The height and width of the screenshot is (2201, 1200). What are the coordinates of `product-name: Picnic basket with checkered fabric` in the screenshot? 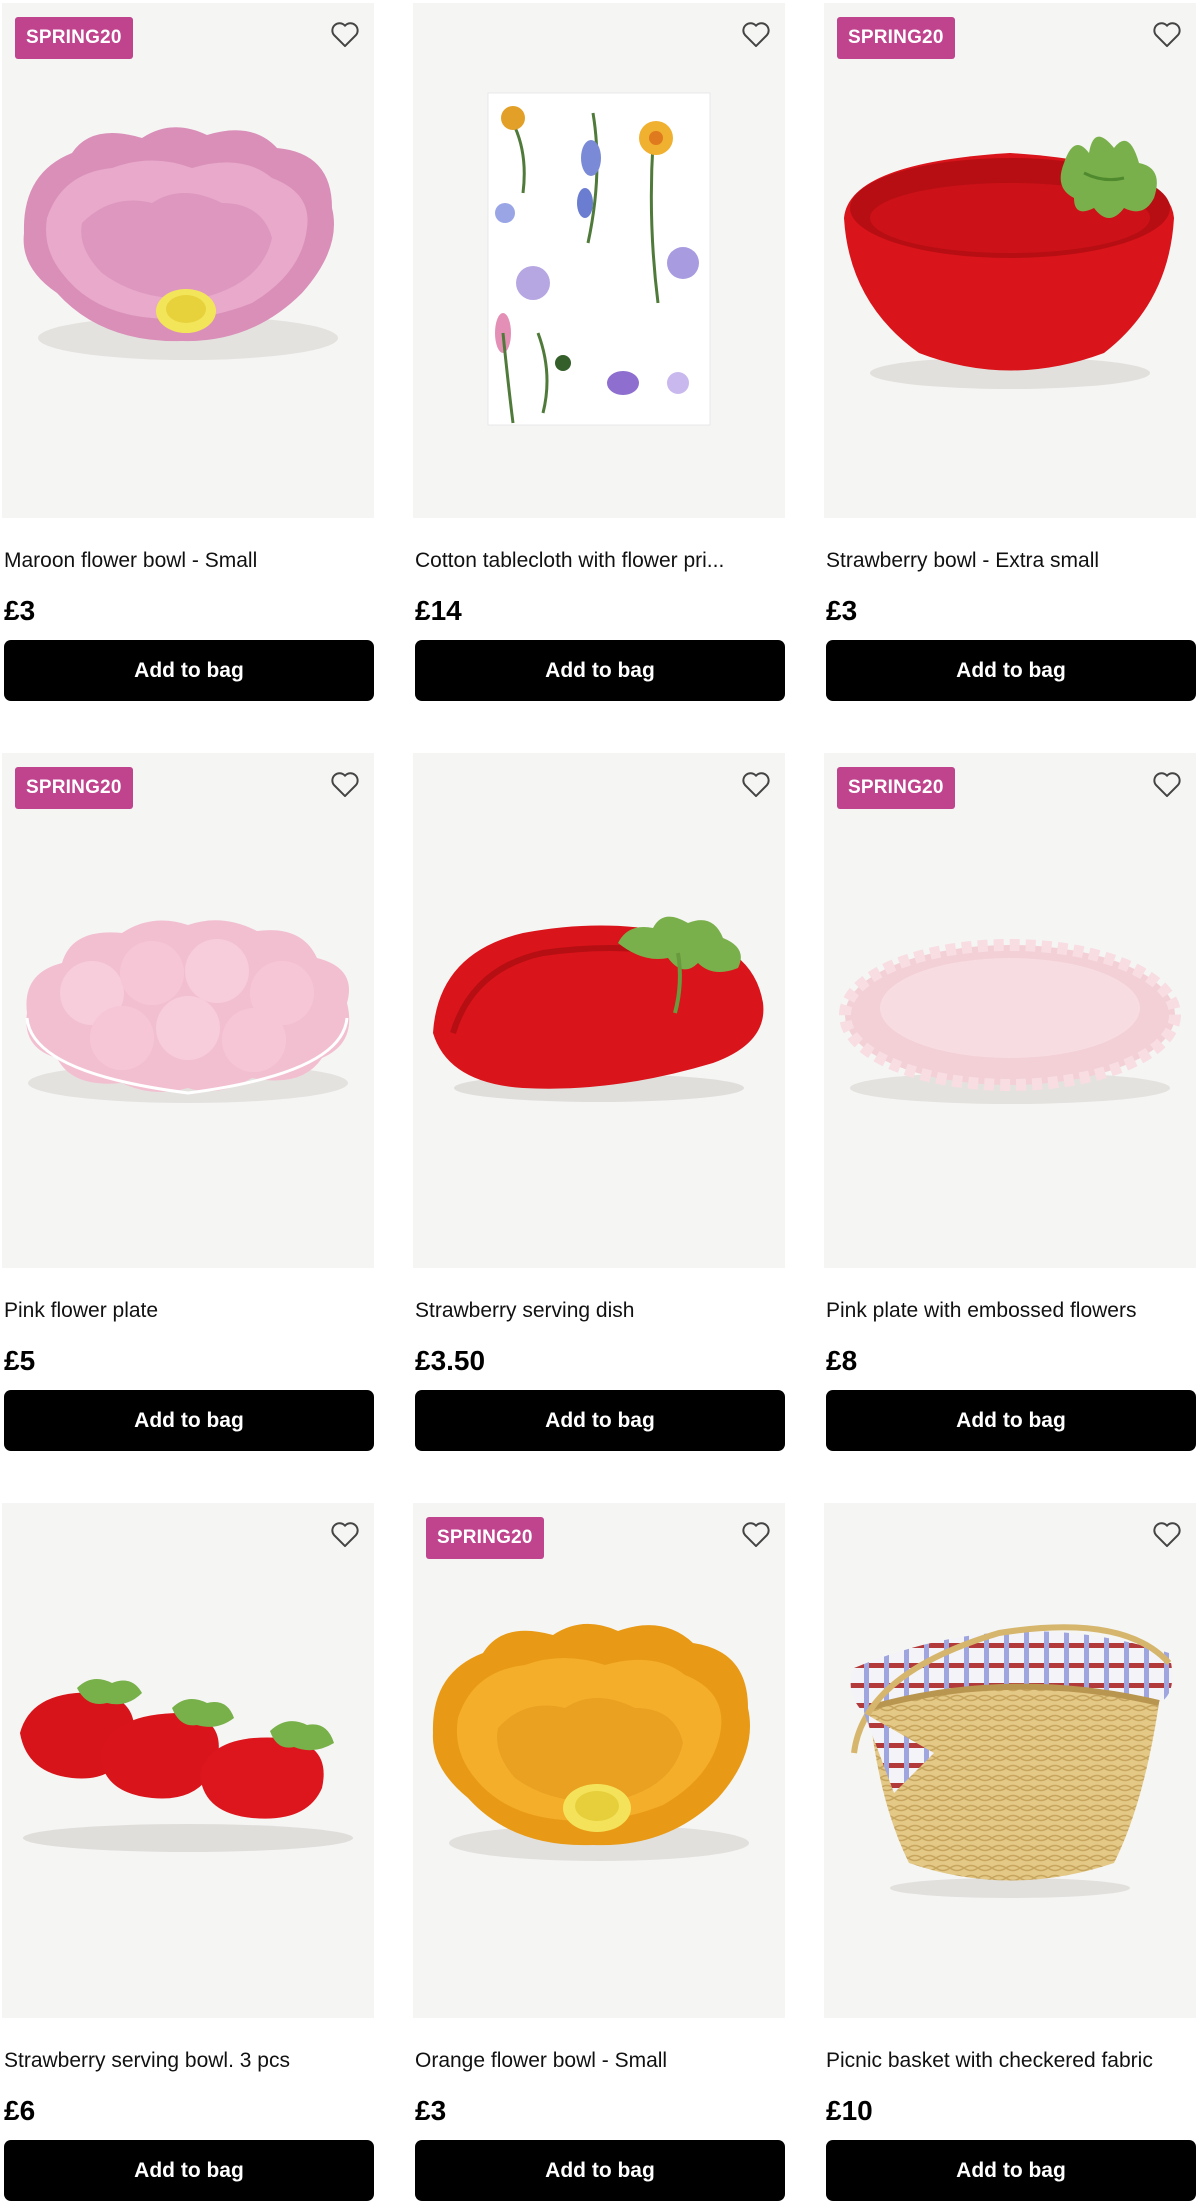 It's located at (1010, 2061).